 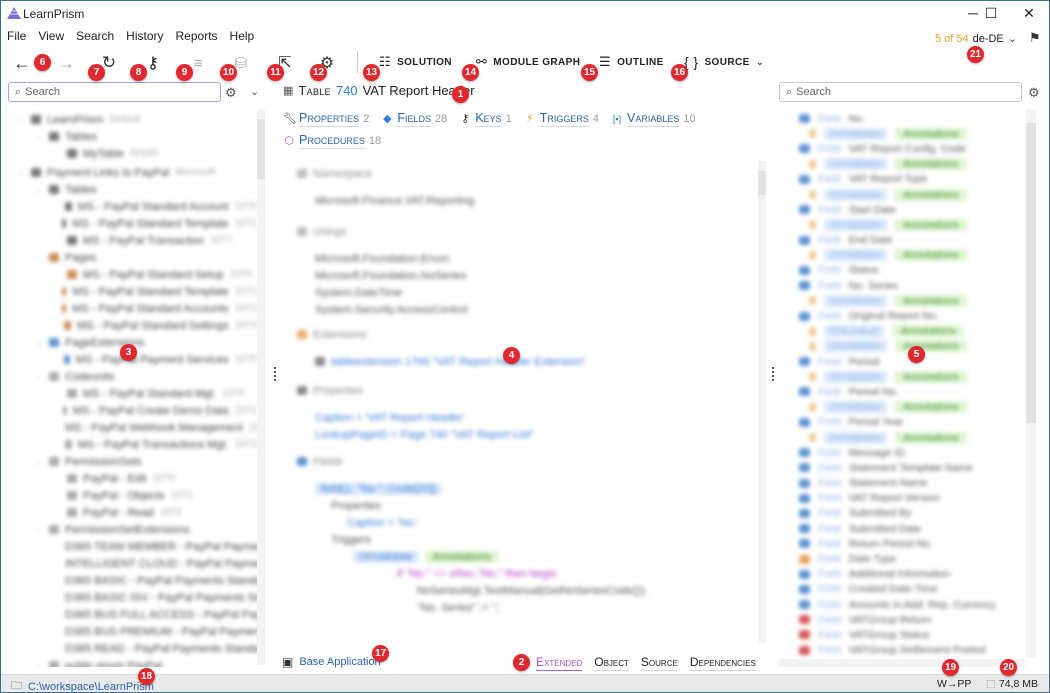 What do you see at coordinates (724, 62) in the screenshot?
I see `source-button: { } SOURCE ⌄` at bounding box center [724, 62].